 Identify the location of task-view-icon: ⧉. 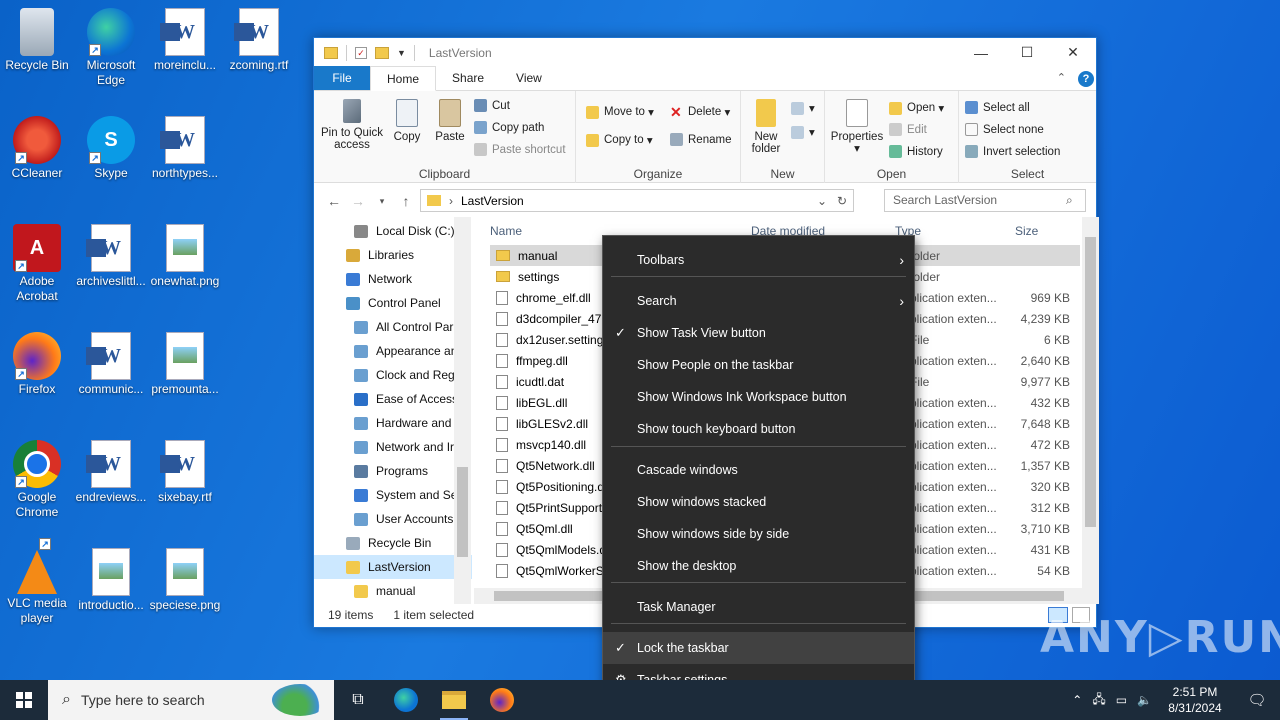
(358, 700).